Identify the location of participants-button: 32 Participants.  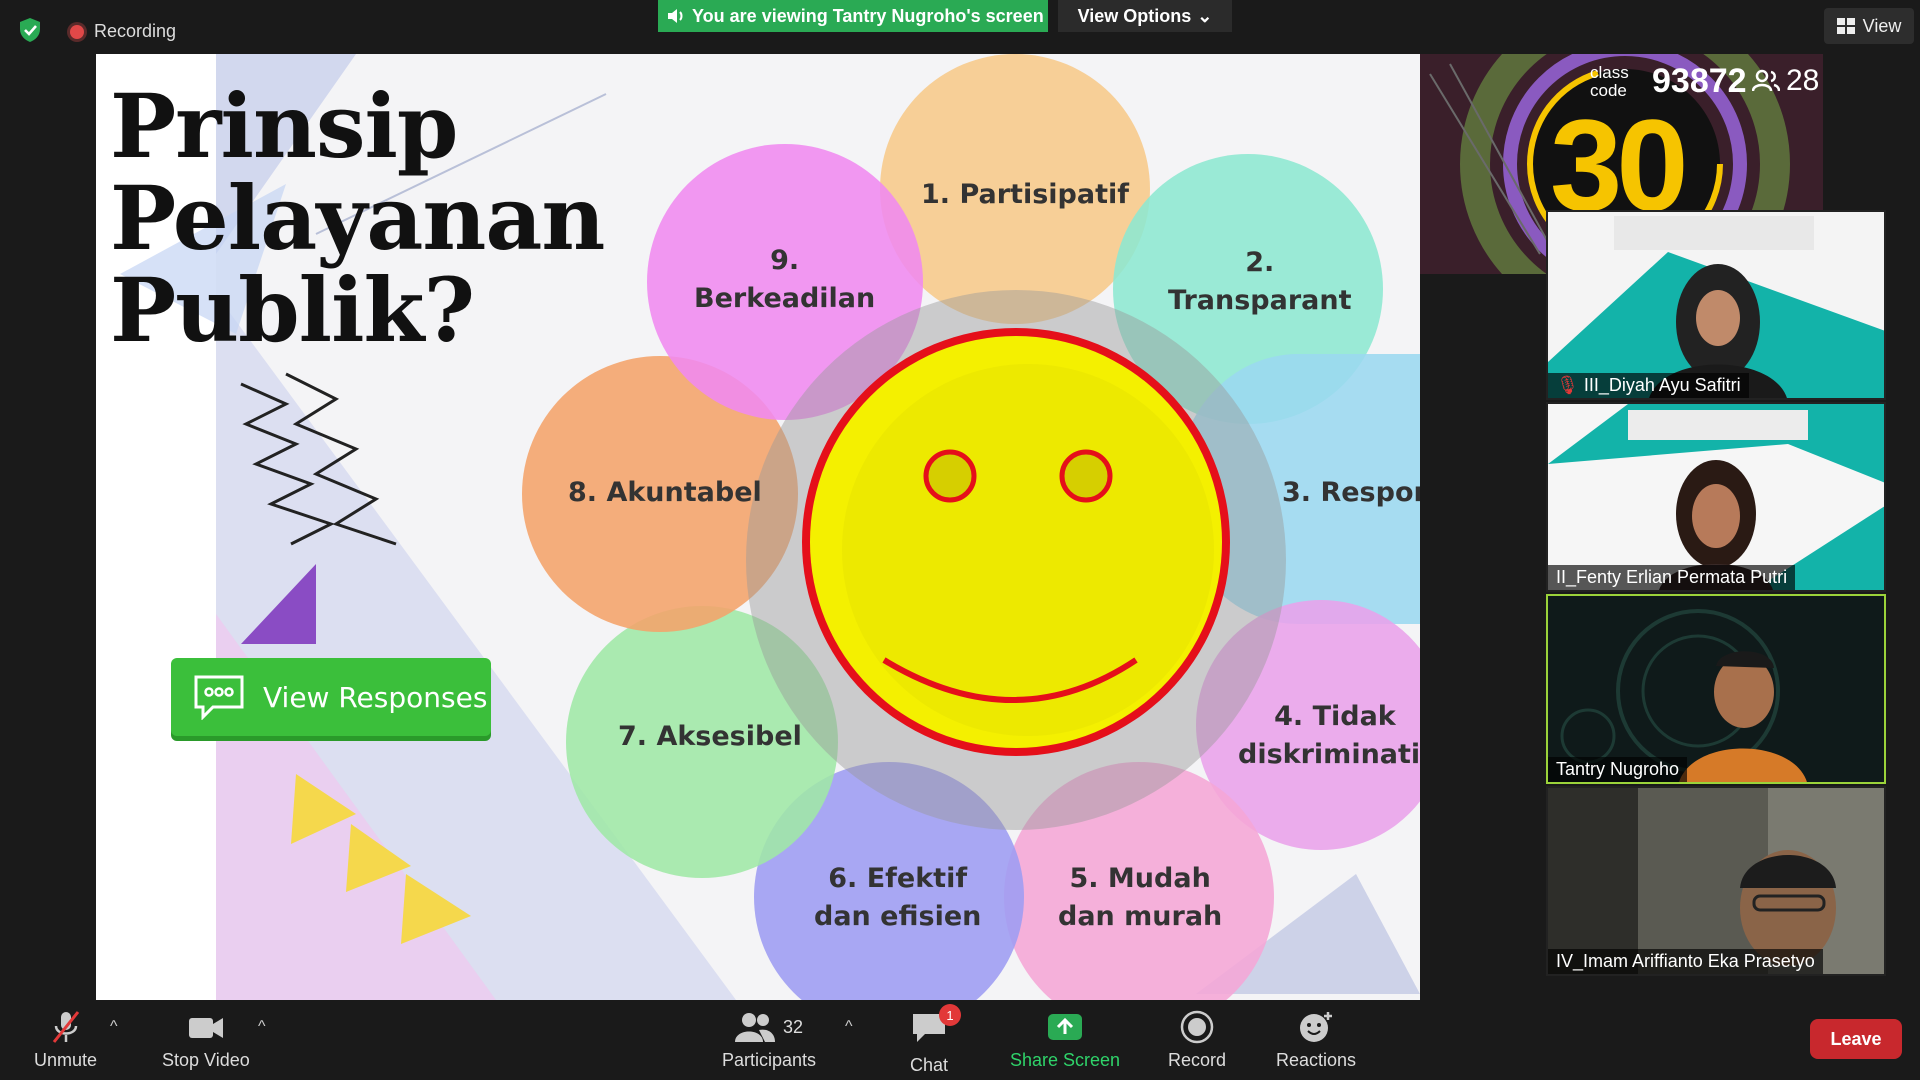
(769, 1040).